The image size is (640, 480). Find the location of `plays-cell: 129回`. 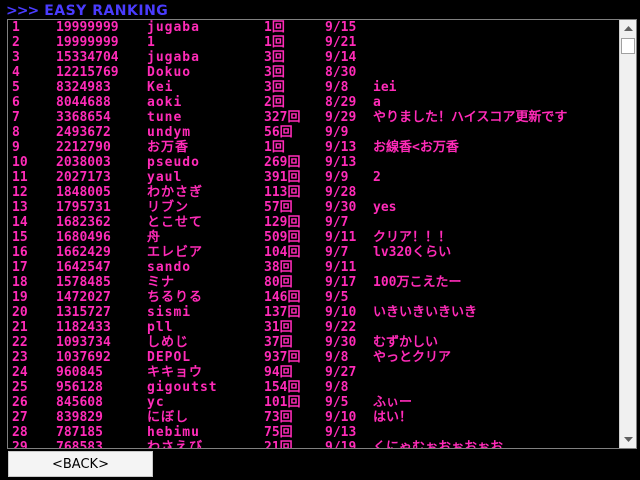

plays-cell: 129回 is located at coordinates (282, 222).